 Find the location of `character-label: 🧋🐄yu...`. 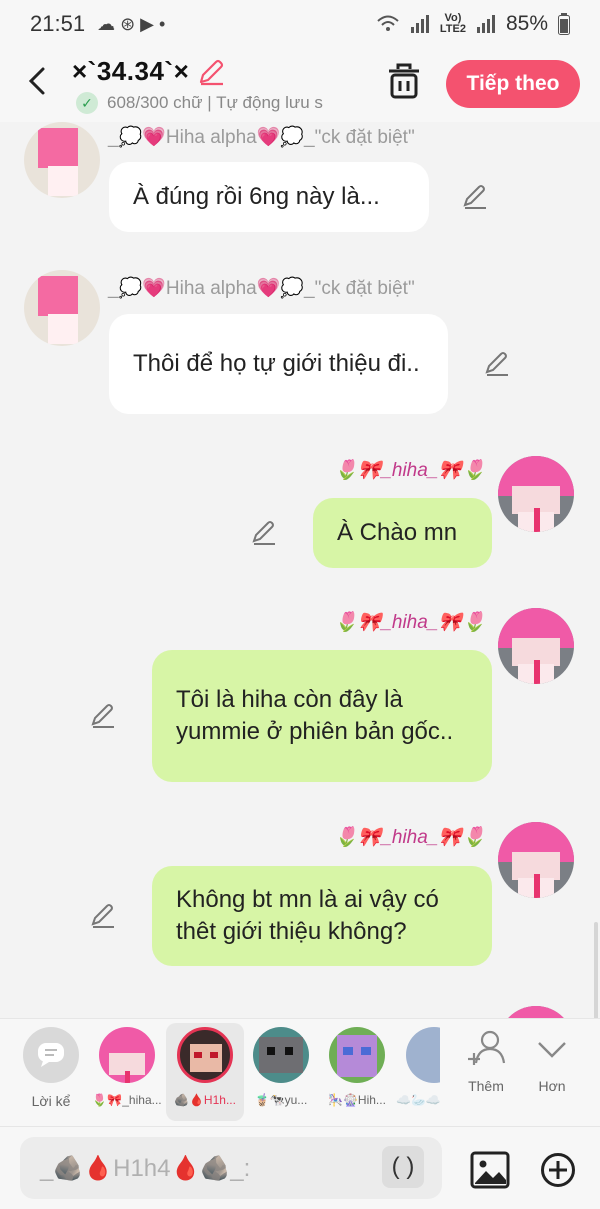

character-label: 🧋🐄yu... is located at coordinates (281, 1100).